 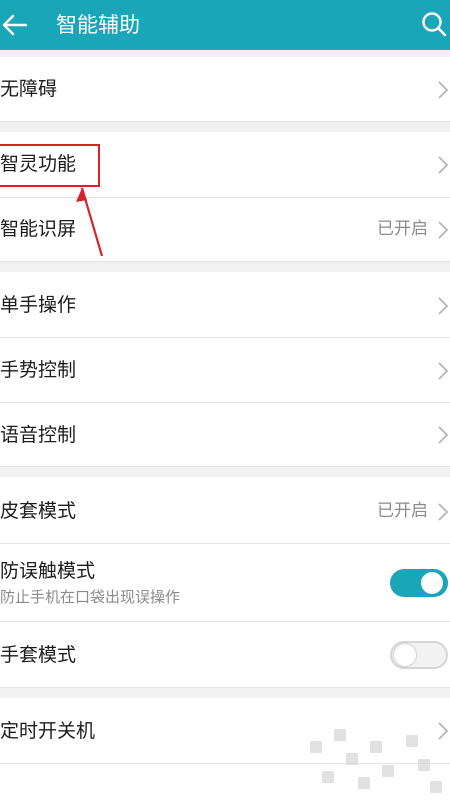 What do you see at coordinates (225, 435) in the screenshot?
I see `row-voice: 语音控制` at bounding box center [225, 435].